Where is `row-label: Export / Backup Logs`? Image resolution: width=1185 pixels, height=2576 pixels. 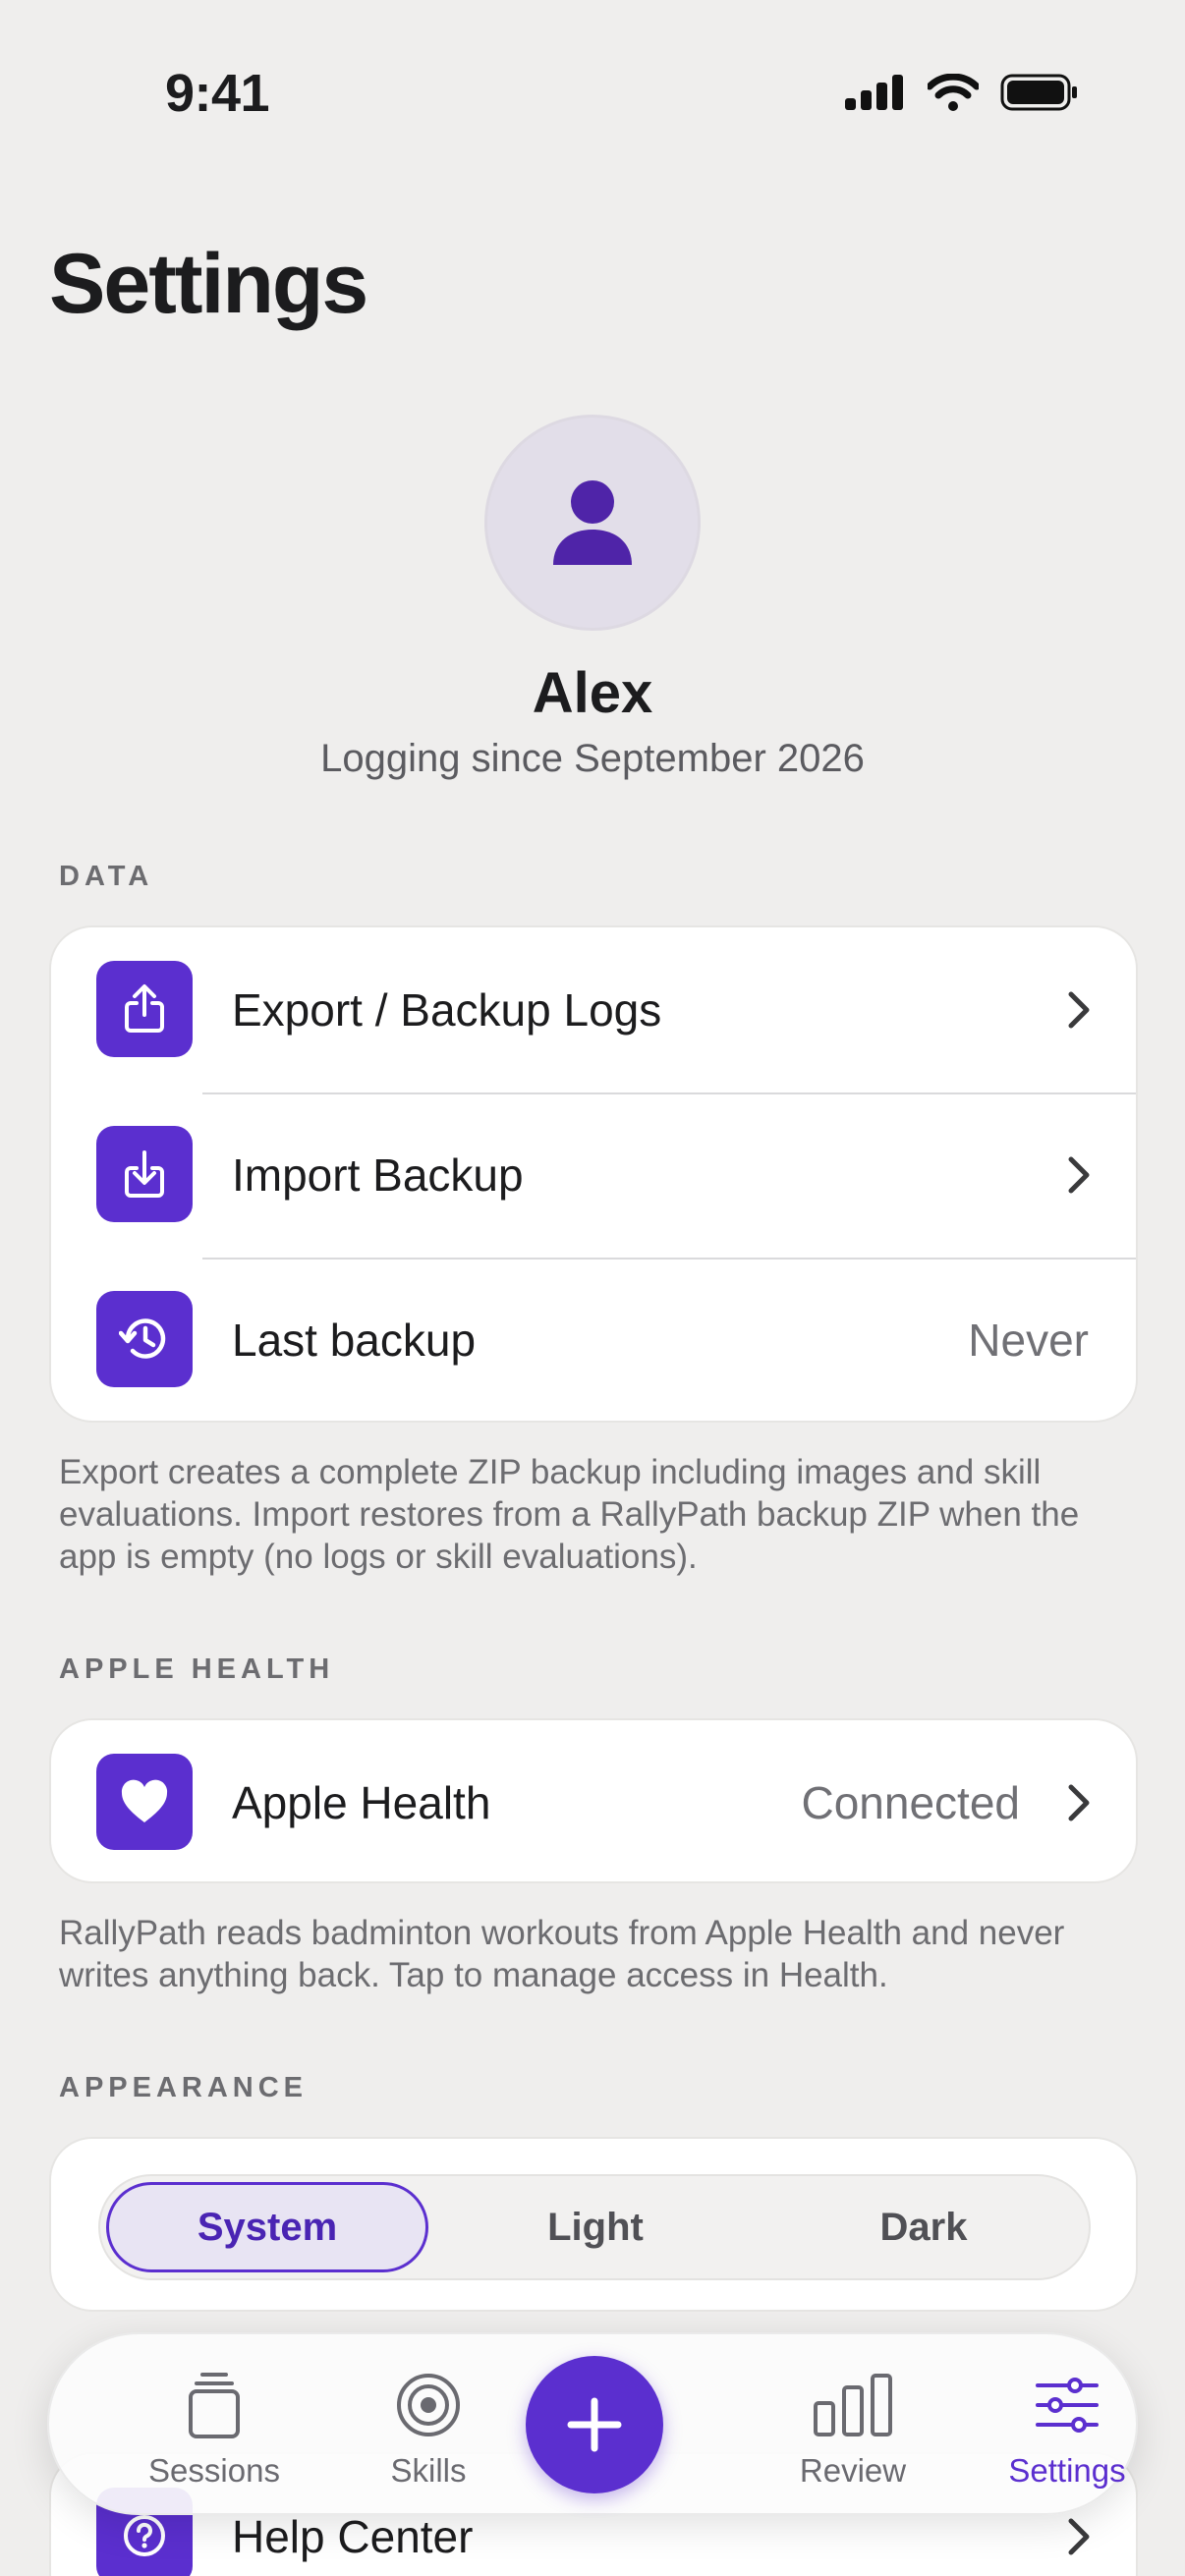 row-label: Export / Backup Logs is located at coordinates (447, 1010).